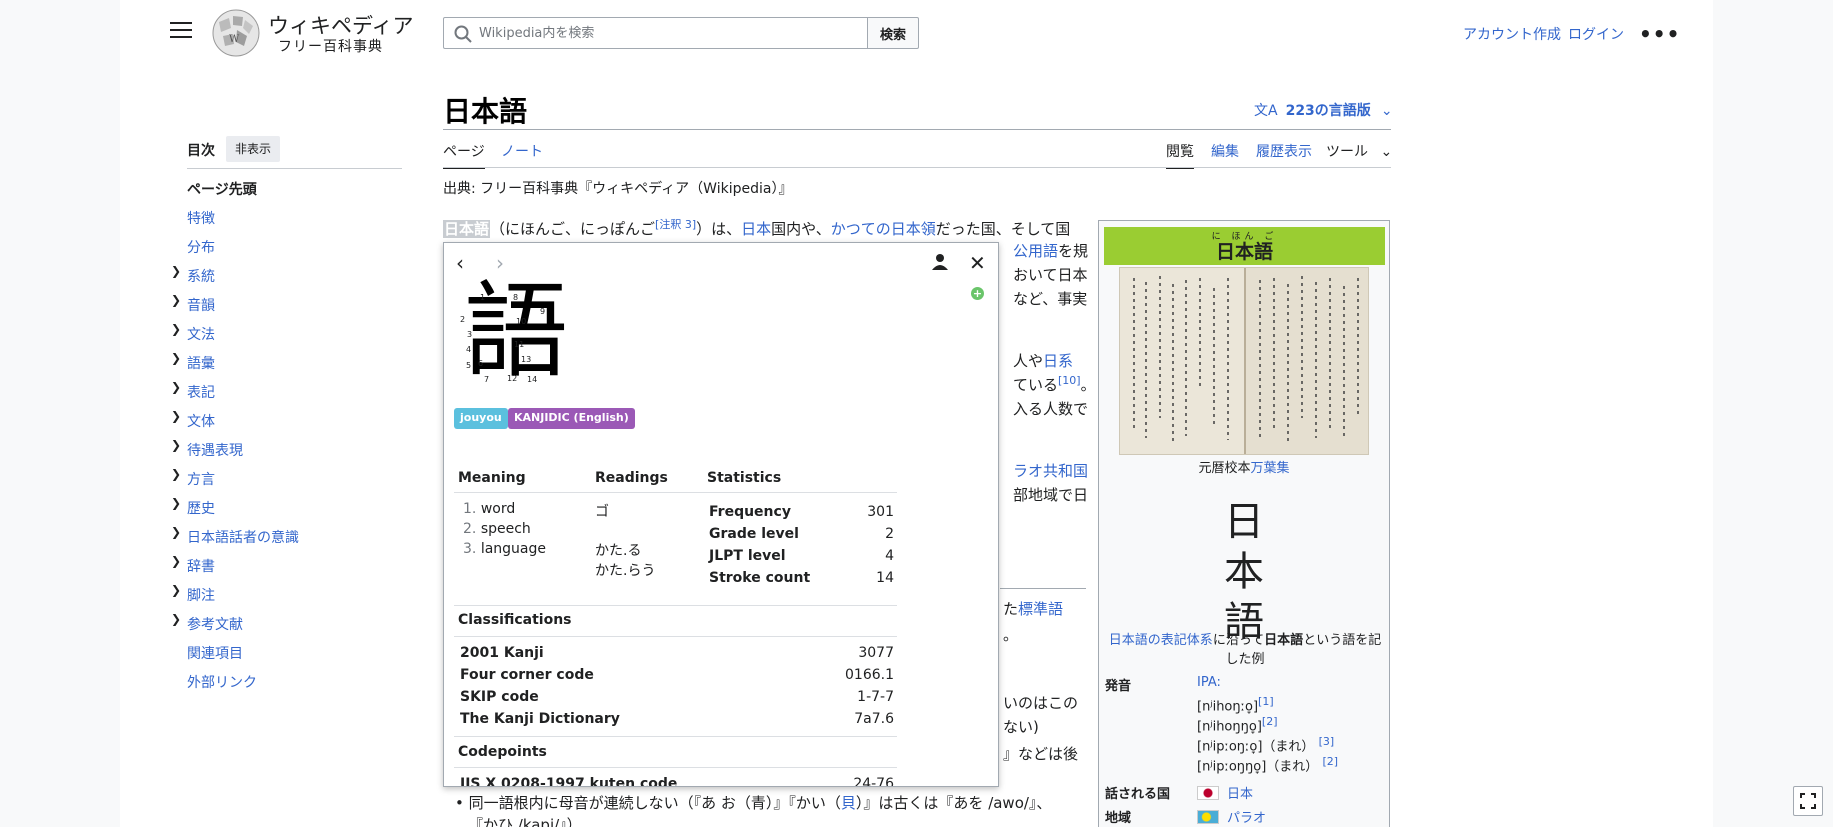  Describe the element at coordinates (492, 478) in the screenshot. I see `meaning-header: Meaning` at that location.